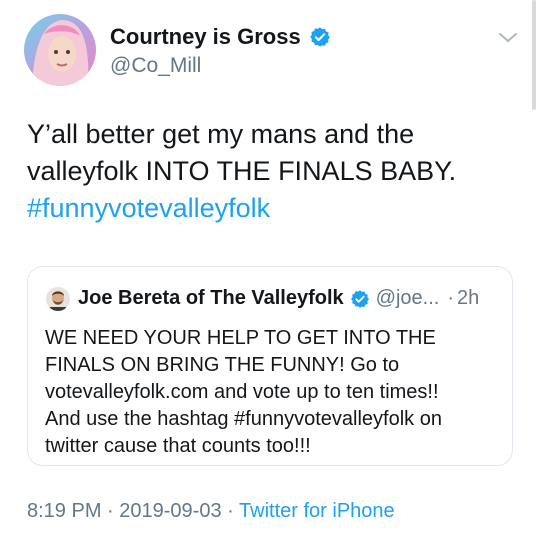 This screenshot has height=543, width=540. What do you see at coordinates (468, 298) in the screenshot?
I see `quoted-tweet-time: 2h` at bounding box center [468, 298].